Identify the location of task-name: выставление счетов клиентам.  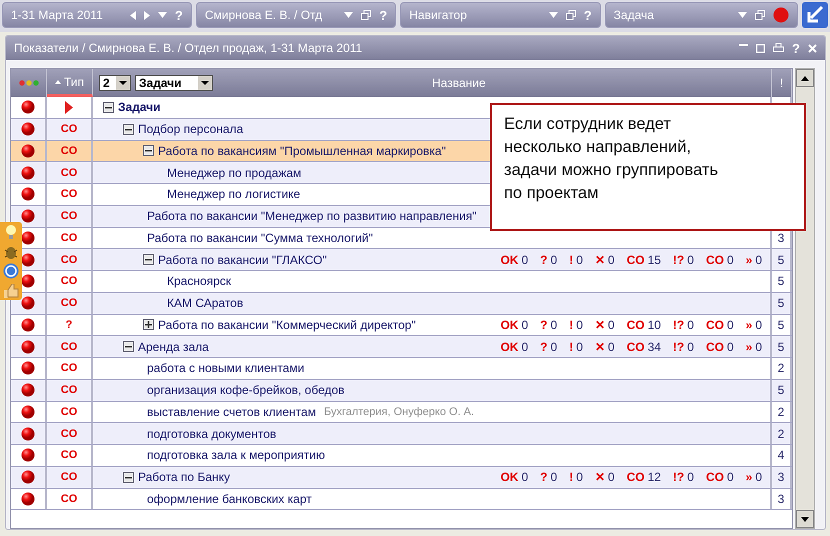
(231, 411).